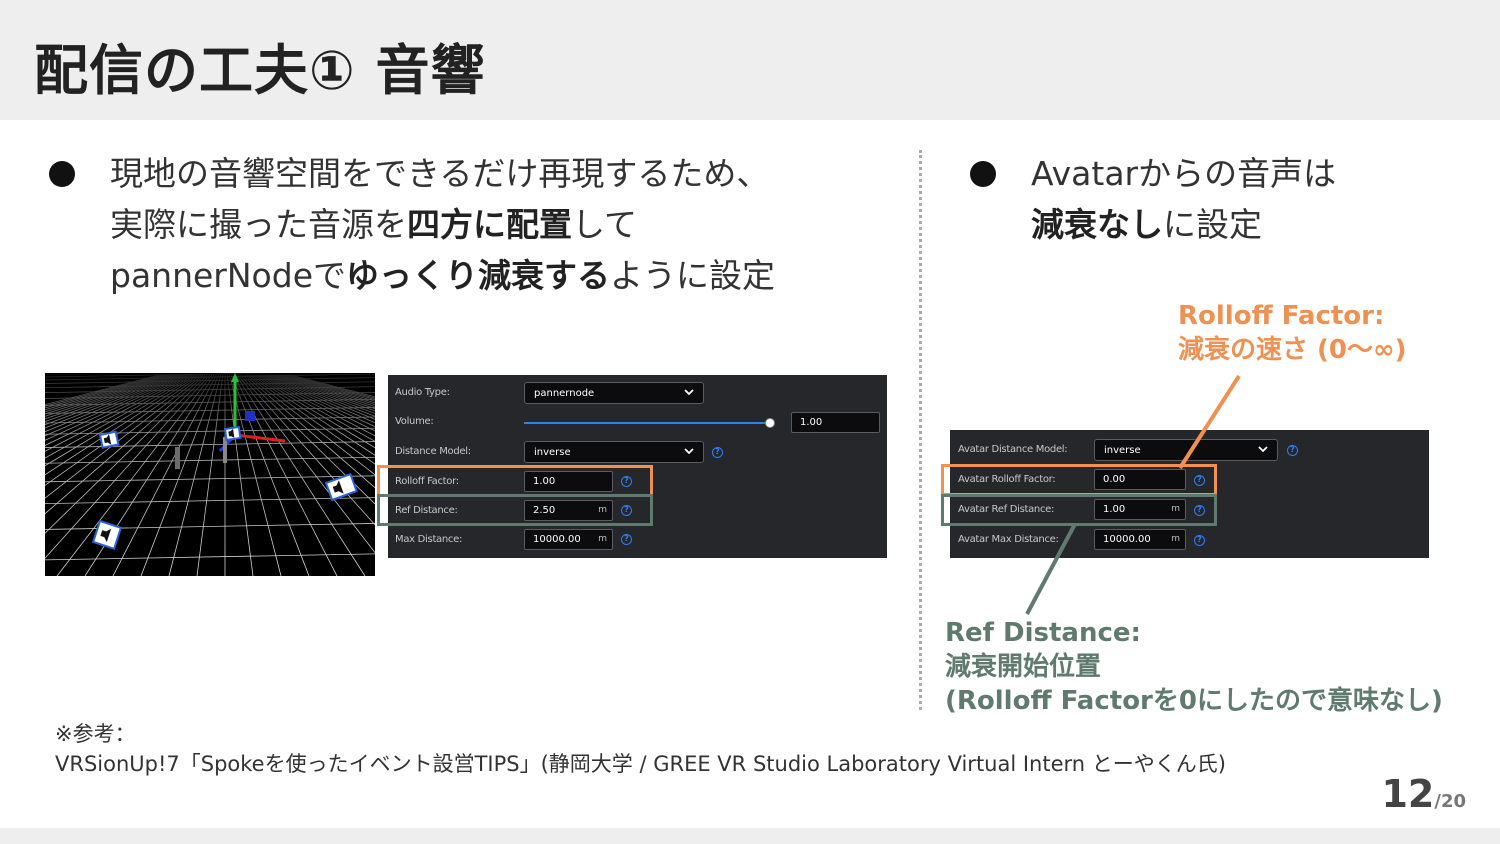 This screenshot has width=1500, height=844. What do you see at coordinates (1043, 633) in the screenshot?
I see `ref-annotation-line-1: Ref Distance:` at bounding box center [1043, 633].